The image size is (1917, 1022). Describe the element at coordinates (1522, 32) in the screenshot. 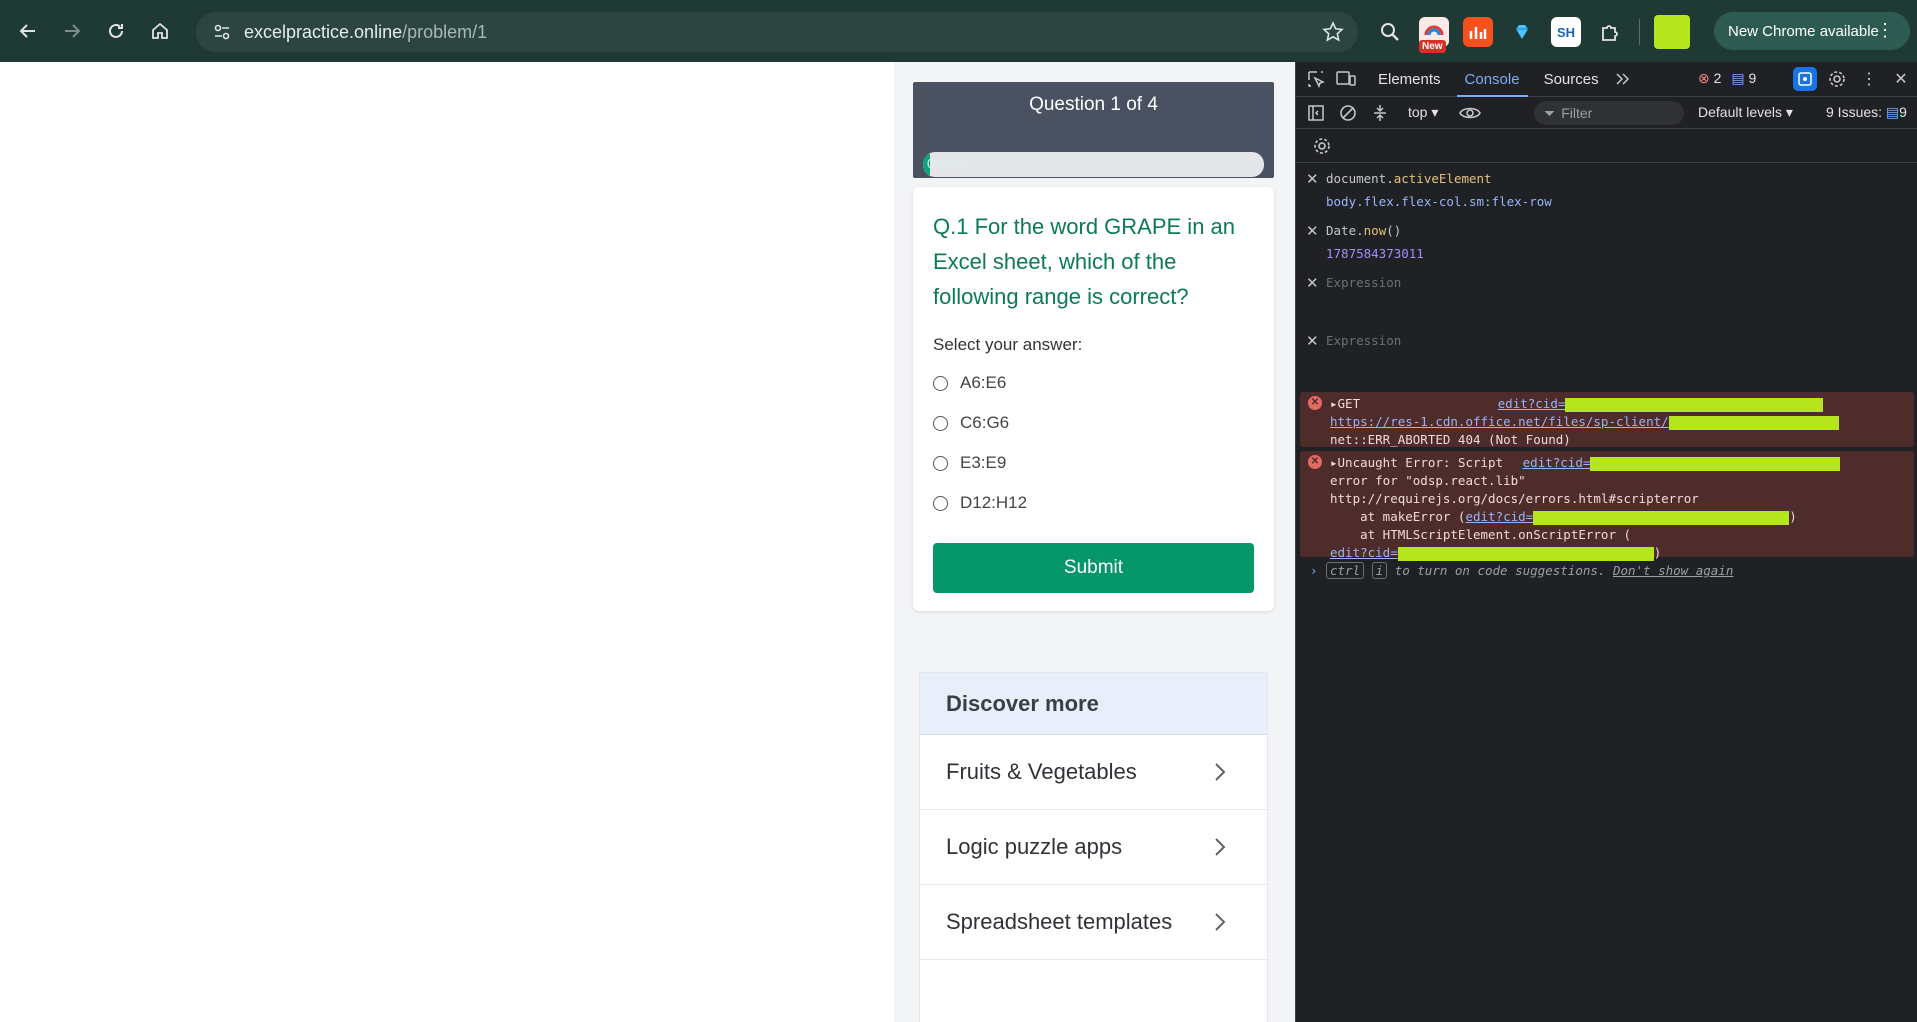

I see `gem-extension-icon` at that location.